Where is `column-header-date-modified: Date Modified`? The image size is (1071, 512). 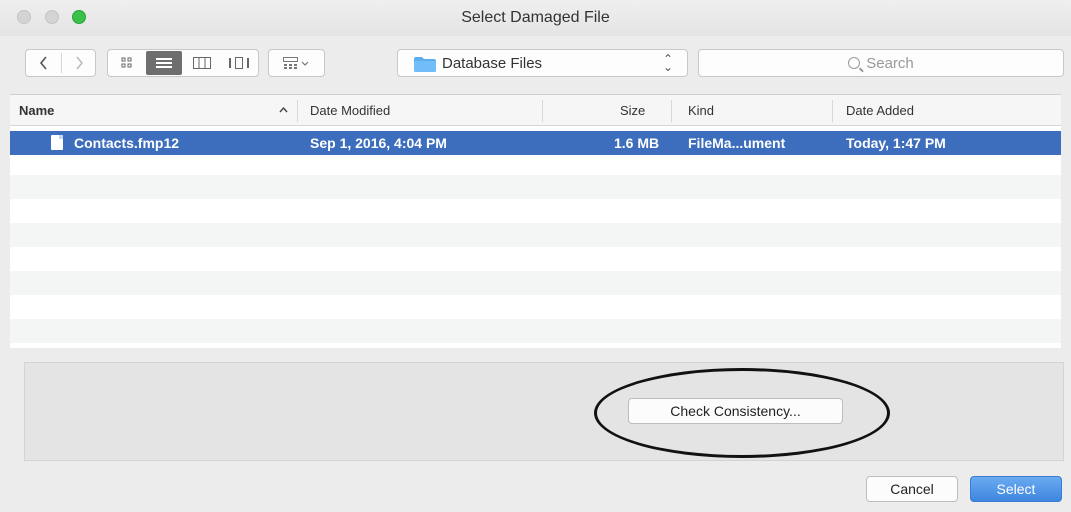
column-header-date-modified: Date Modified is located at coordinates (350, 110).